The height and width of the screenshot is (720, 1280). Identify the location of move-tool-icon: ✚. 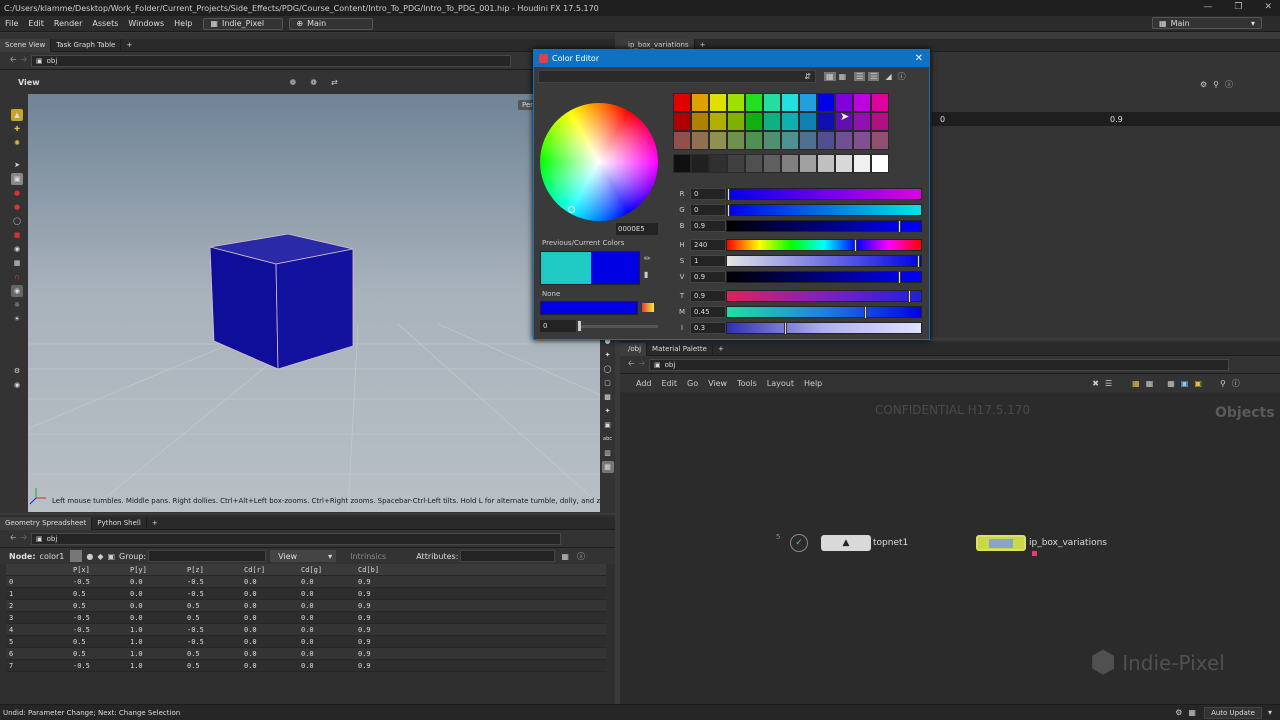
(17, 129).